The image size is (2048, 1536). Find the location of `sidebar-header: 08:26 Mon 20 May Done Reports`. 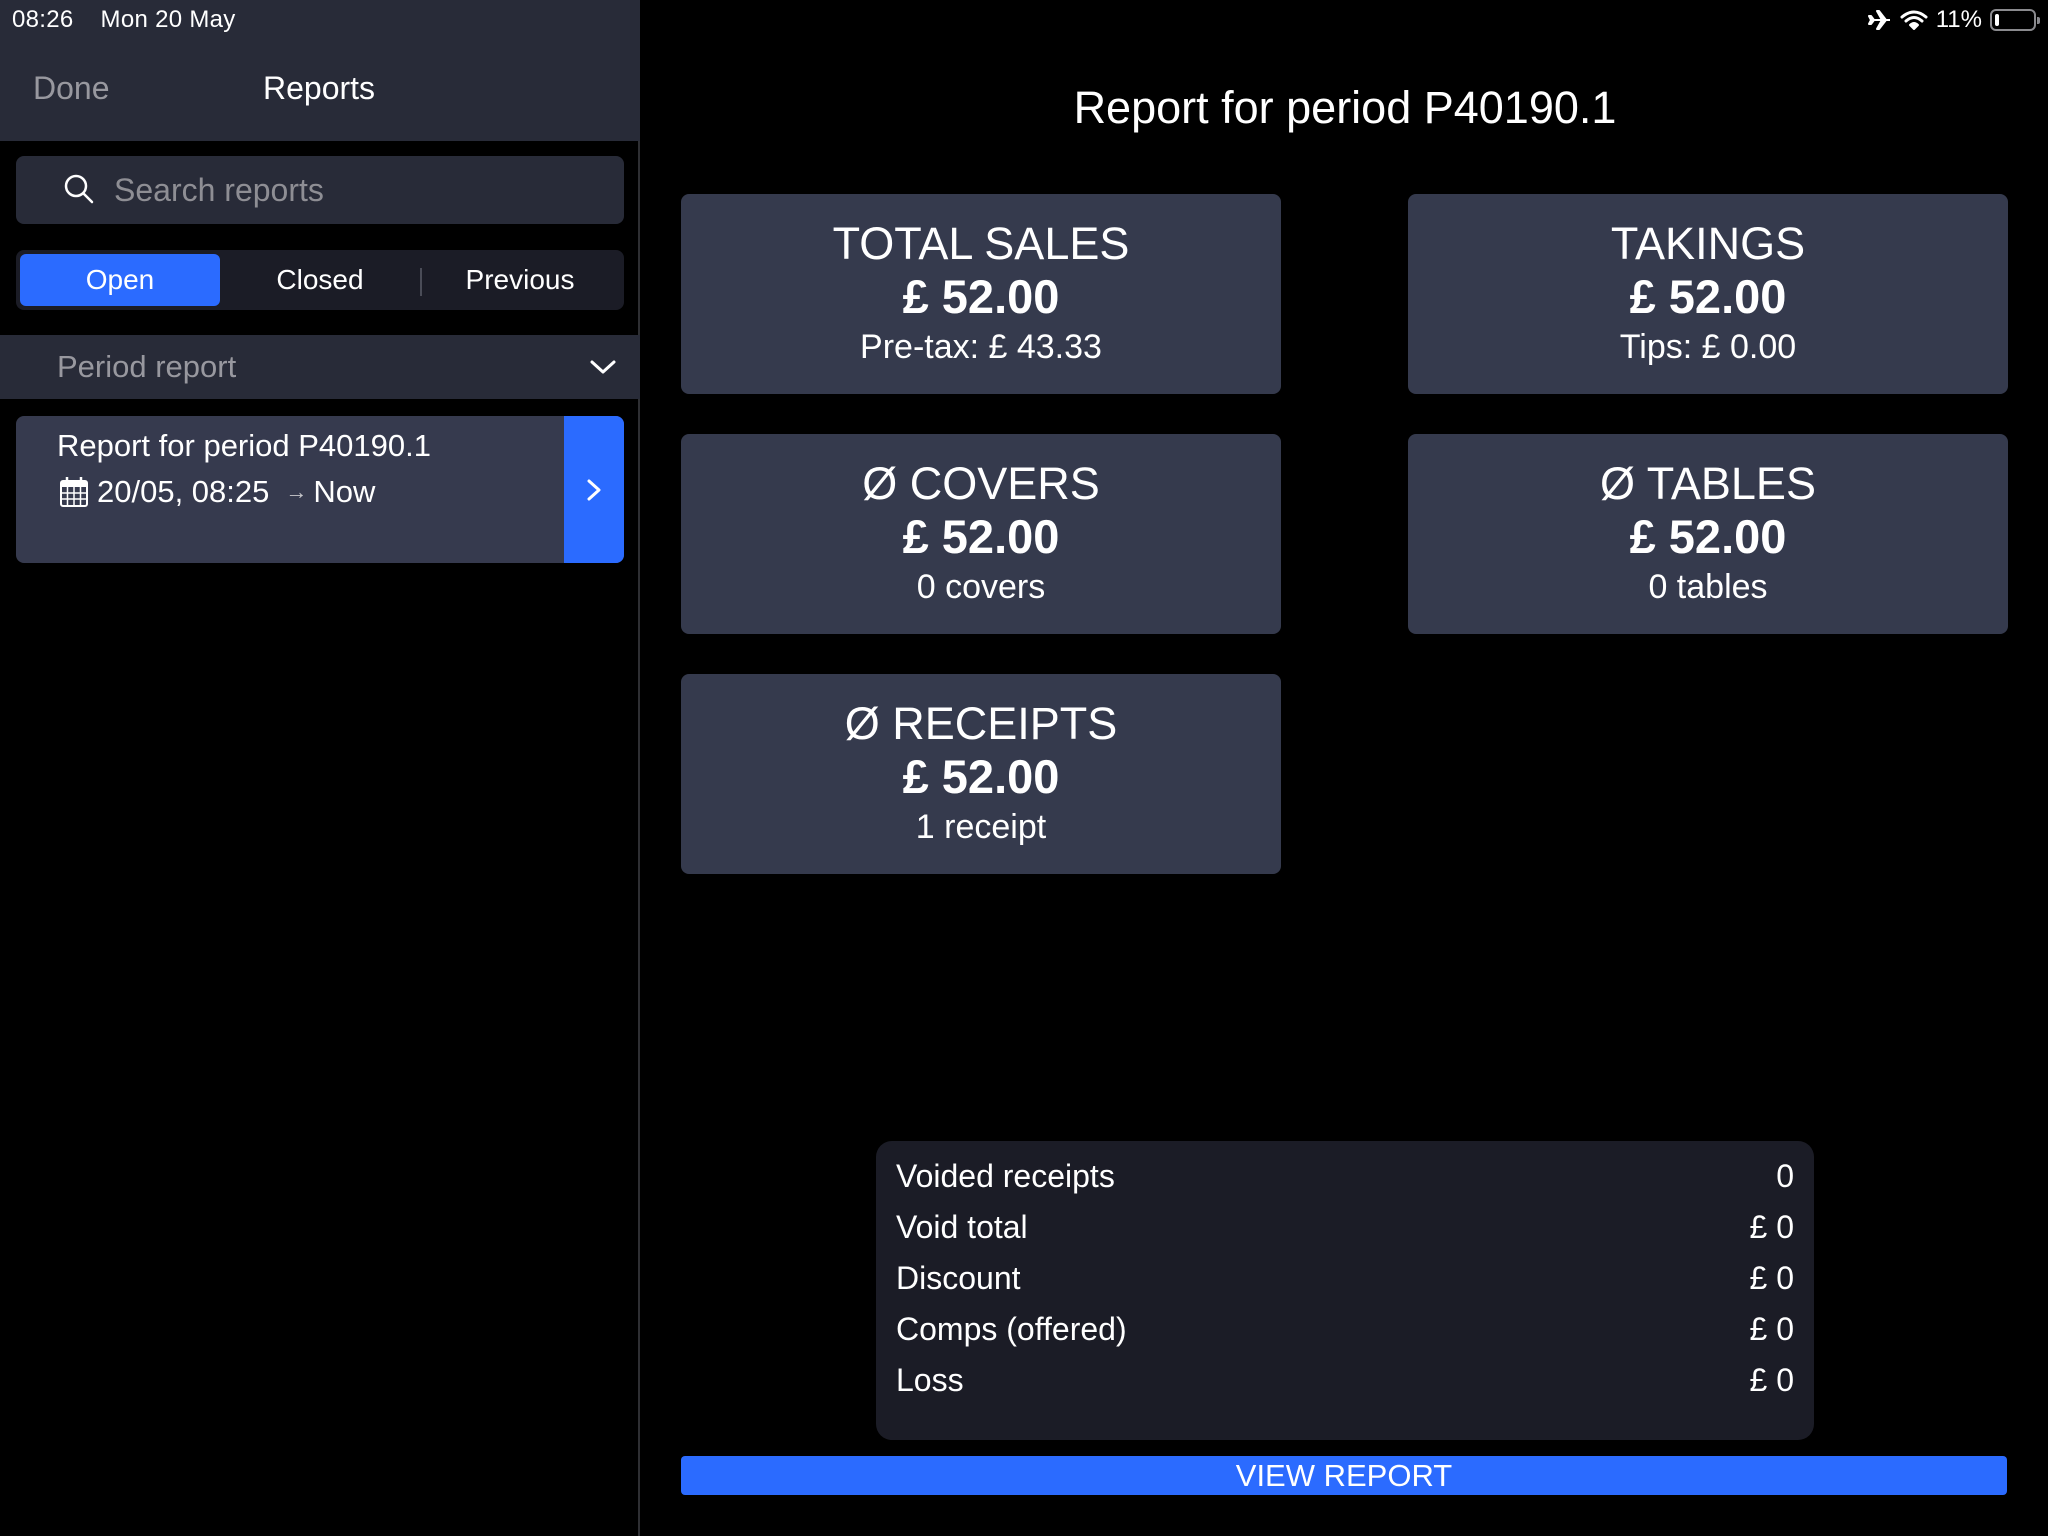

sidebar-header: 08:26 Mon 20 May Done Reports is located at coordinates (320, 70).